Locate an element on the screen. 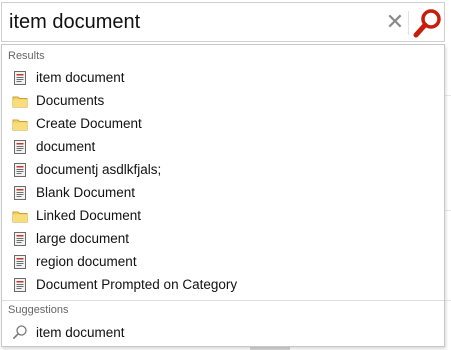 Image resolution: width=451 pixels, height=350 pixels. suggestion-item: item document is located at coordinates (226, 332).